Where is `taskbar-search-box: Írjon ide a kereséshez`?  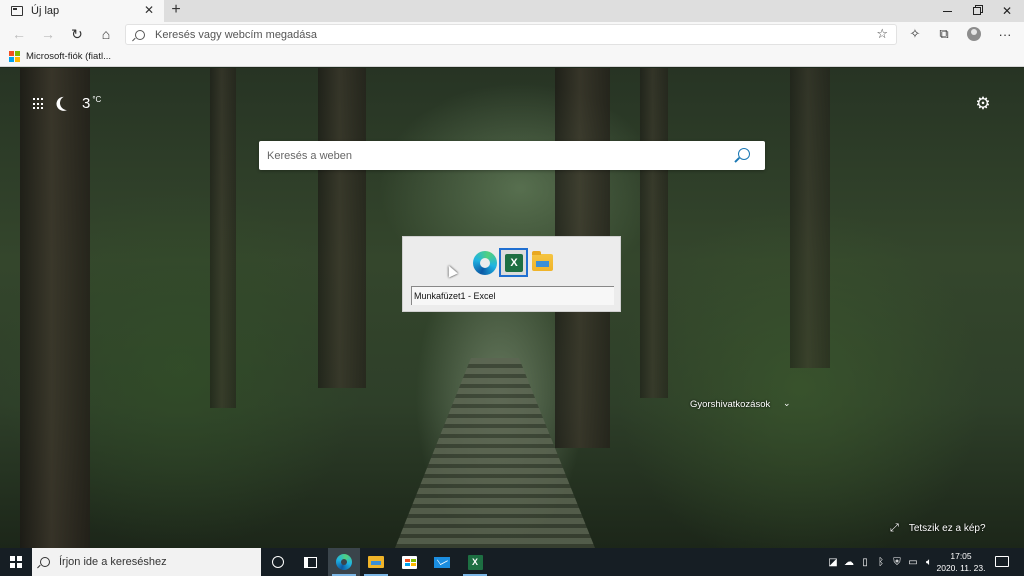 taskbar-search-box: Írjon ide a kereséshez is located at coordinates (146, 562).